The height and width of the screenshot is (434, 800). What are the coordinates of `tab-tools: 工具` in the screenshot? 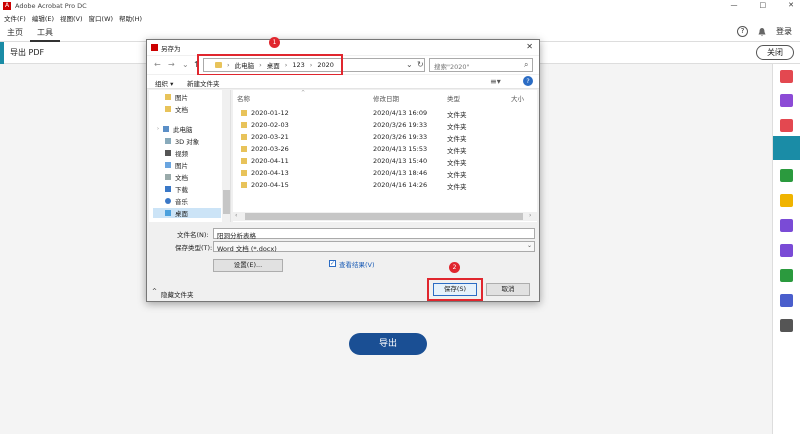 It's located at (45, 32).